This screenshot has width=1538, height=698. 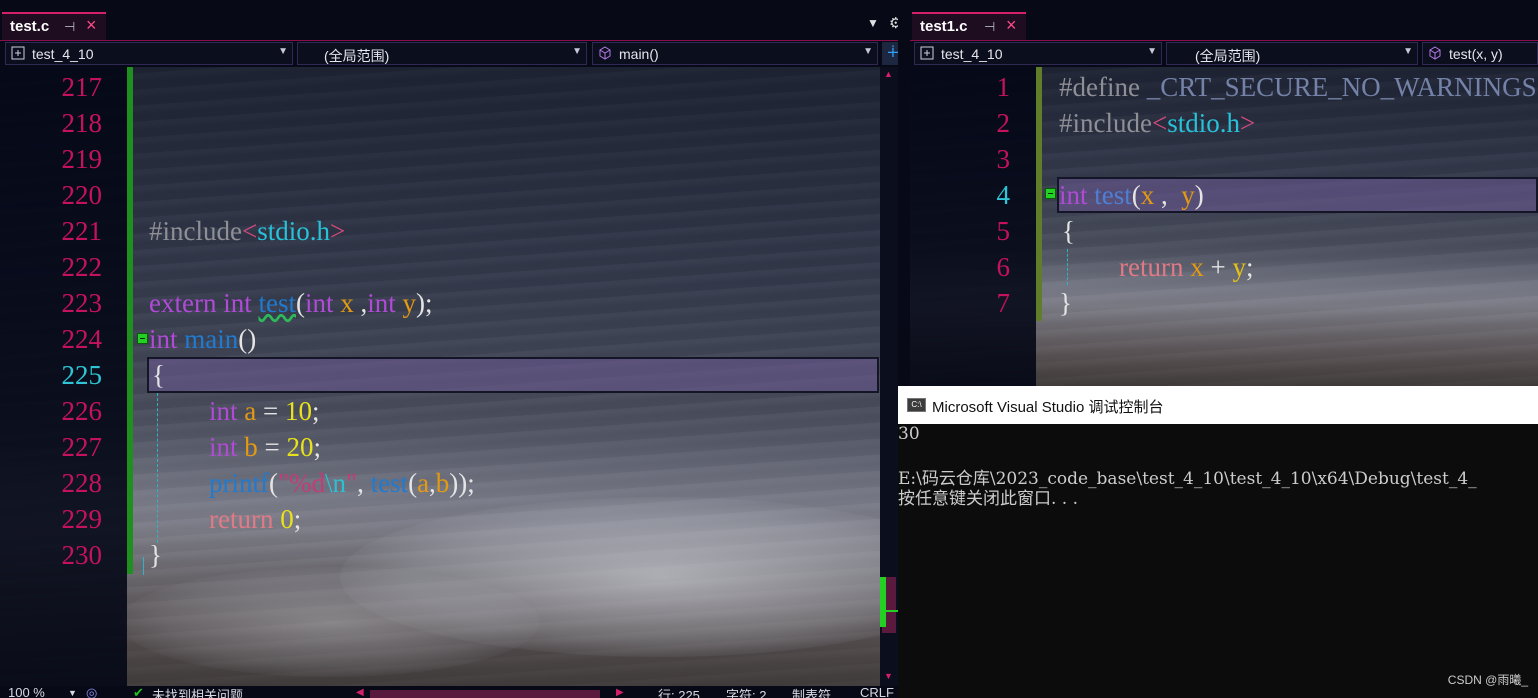 What do you see at coordinates (1048, 407) in the screenshot?
I see `console-title: Microsoft Visual Studio 调试控制台` at bounding box center [1048, 407].